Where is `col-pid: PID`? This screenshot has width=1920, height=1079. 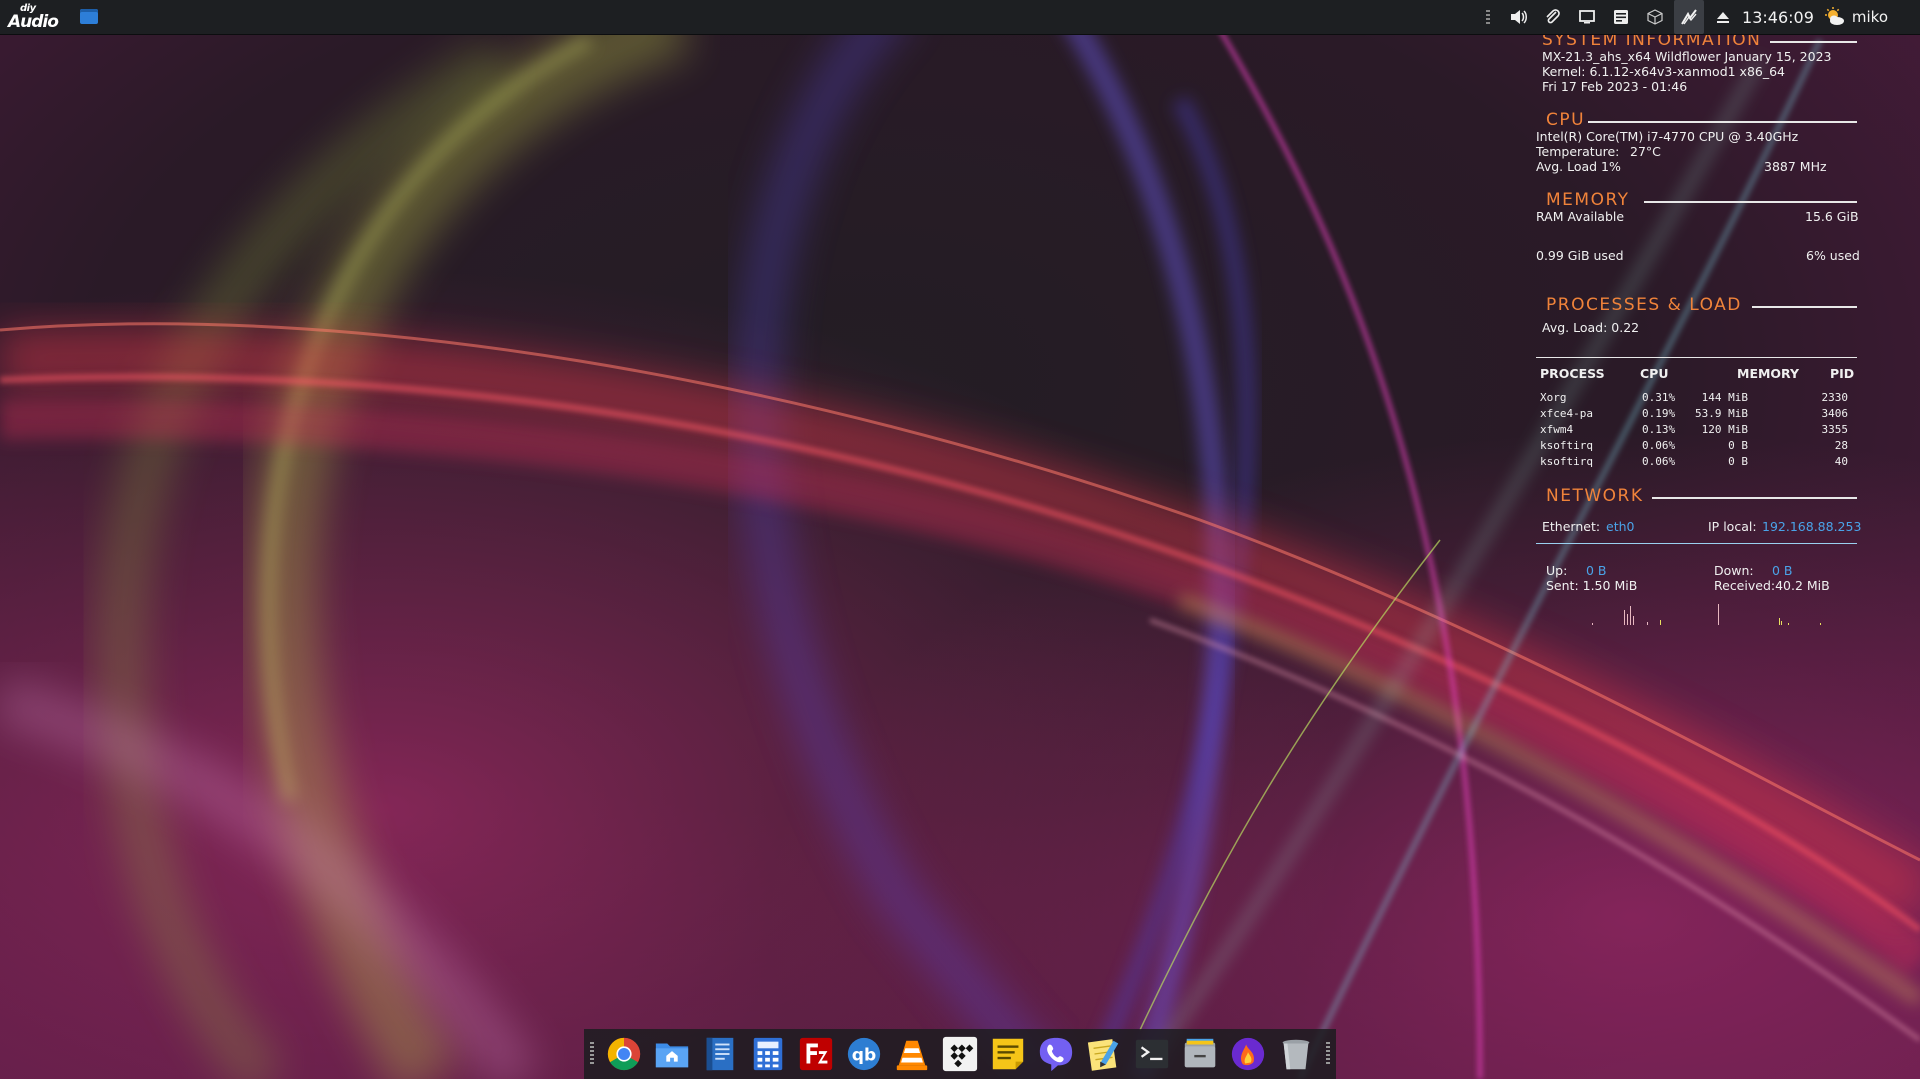
col-pid: PID is located at coordinates (1842, 373).